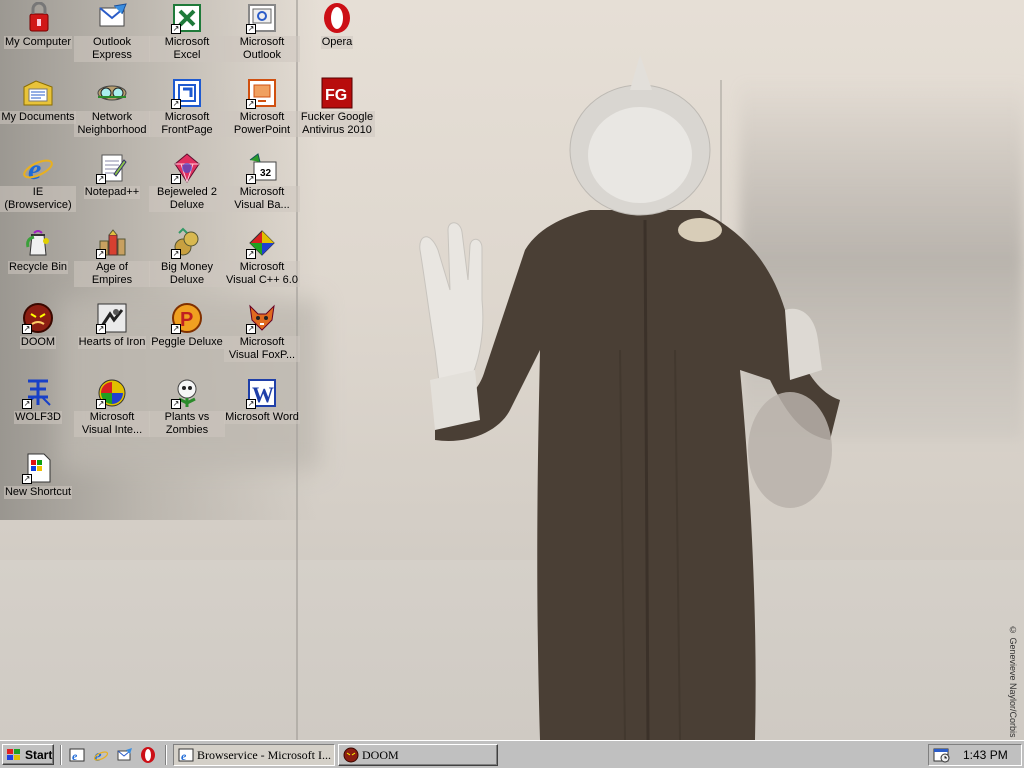 The width and height of the screenshot is (1024, 768). I want to click on desktop-icon-big-money: ↗ Big Money Deluxe, so click(187, 257).